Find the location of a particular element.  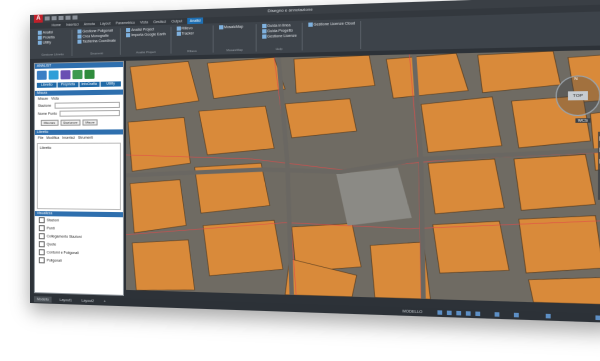

customize-menu-icon is located at coordinates (597, 317).